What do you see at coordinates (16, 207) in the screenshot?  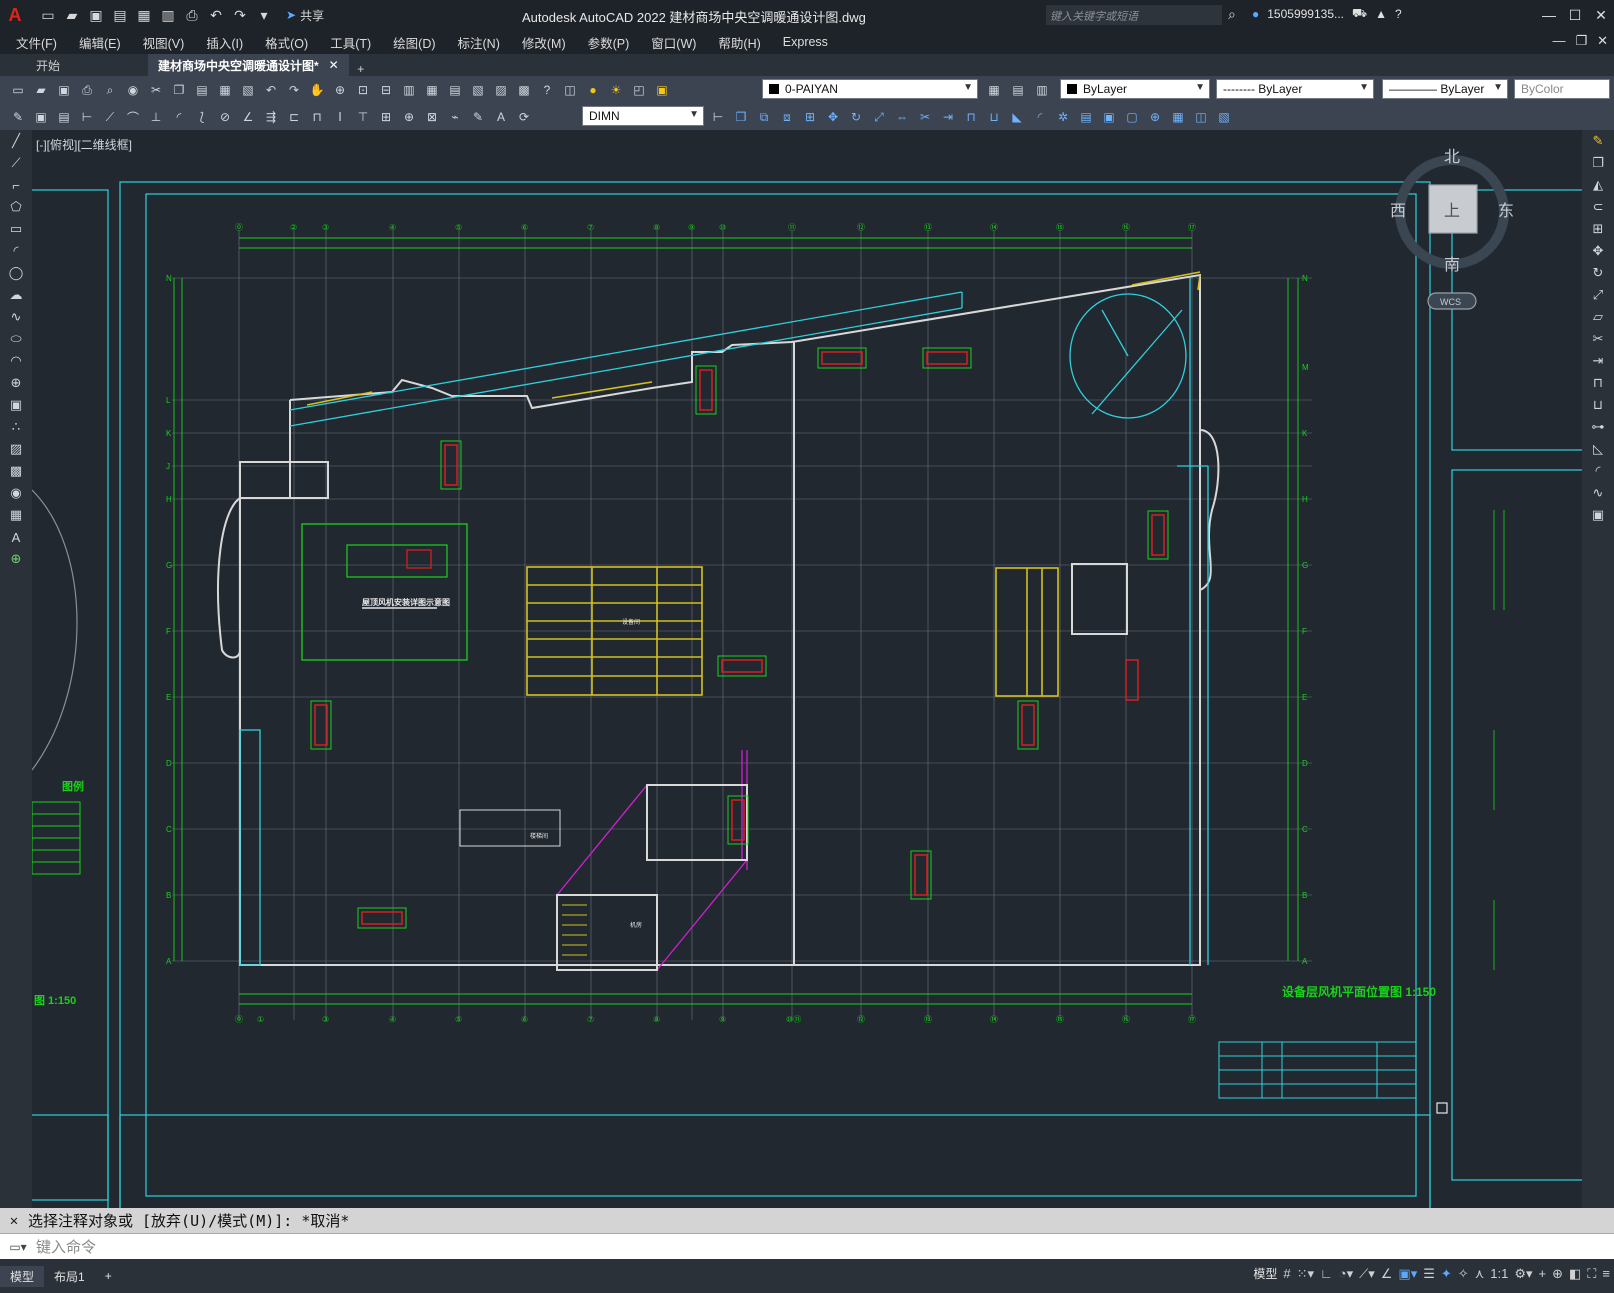 I see `polygon-icon: ⬠` at bounding box center [16, 207].